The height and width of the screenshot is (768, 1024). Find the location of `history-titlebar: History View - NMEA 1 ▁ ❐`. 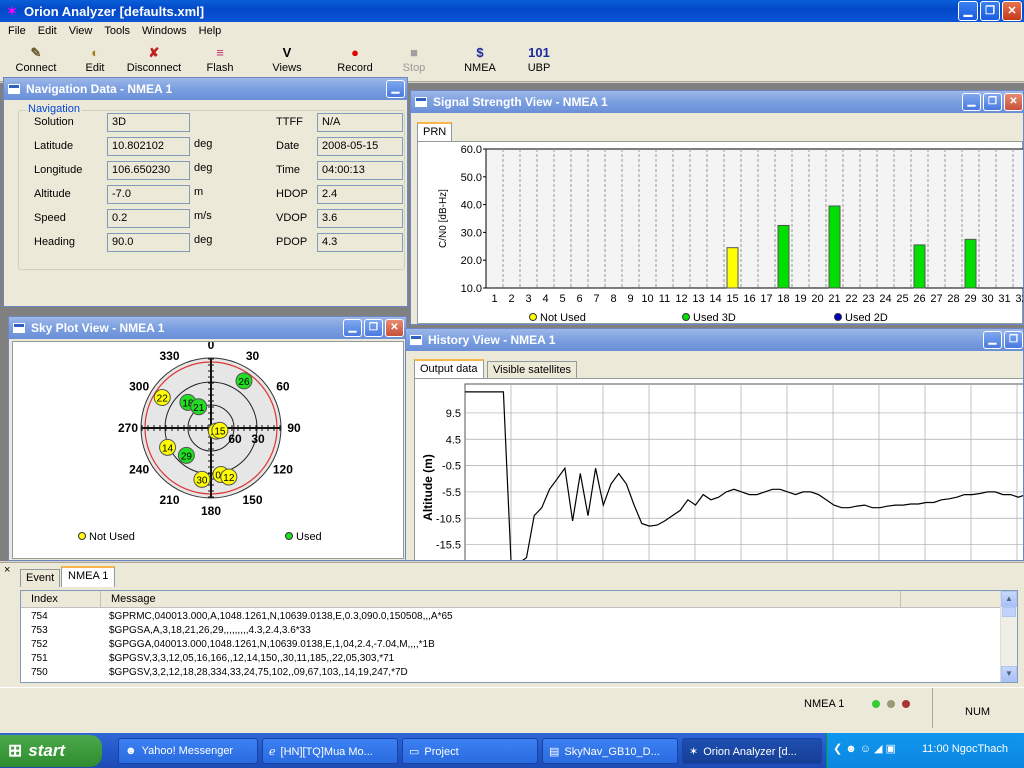

history-titlebar: History View - NMEA 1 ▁ ❐ is located at coordinates (714, 340).